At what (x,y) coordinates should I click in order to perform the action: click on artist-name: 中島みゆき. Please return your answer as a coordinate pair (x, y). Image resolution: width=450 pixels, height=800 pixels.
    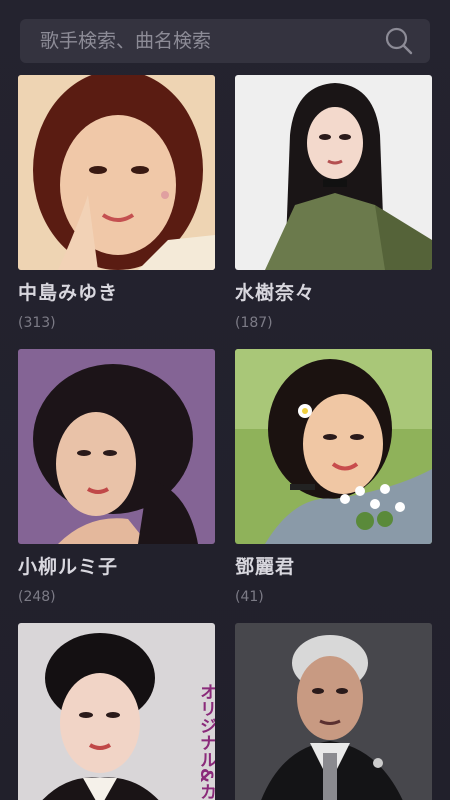
    Looking at the image, I should click on (68, 293).